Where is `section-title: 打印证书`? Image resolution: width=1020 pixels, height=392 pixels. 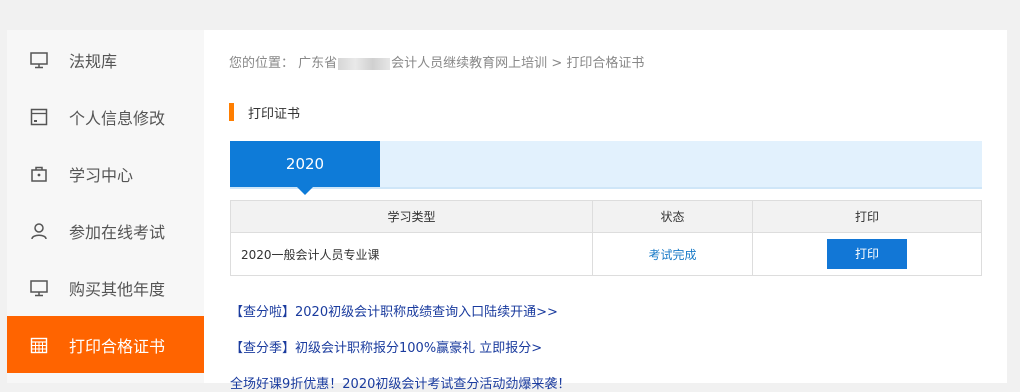 section-title: 打印证书 is located at coordinates (274, 114).